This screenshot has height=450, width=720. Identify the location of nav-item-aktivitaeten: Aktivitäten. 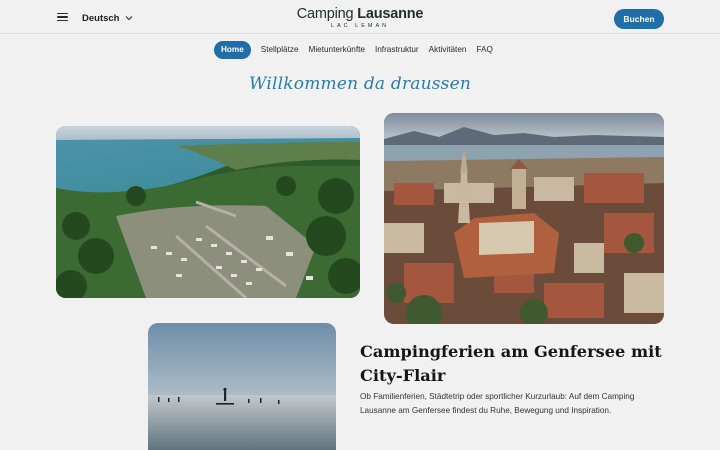
(448, 50).